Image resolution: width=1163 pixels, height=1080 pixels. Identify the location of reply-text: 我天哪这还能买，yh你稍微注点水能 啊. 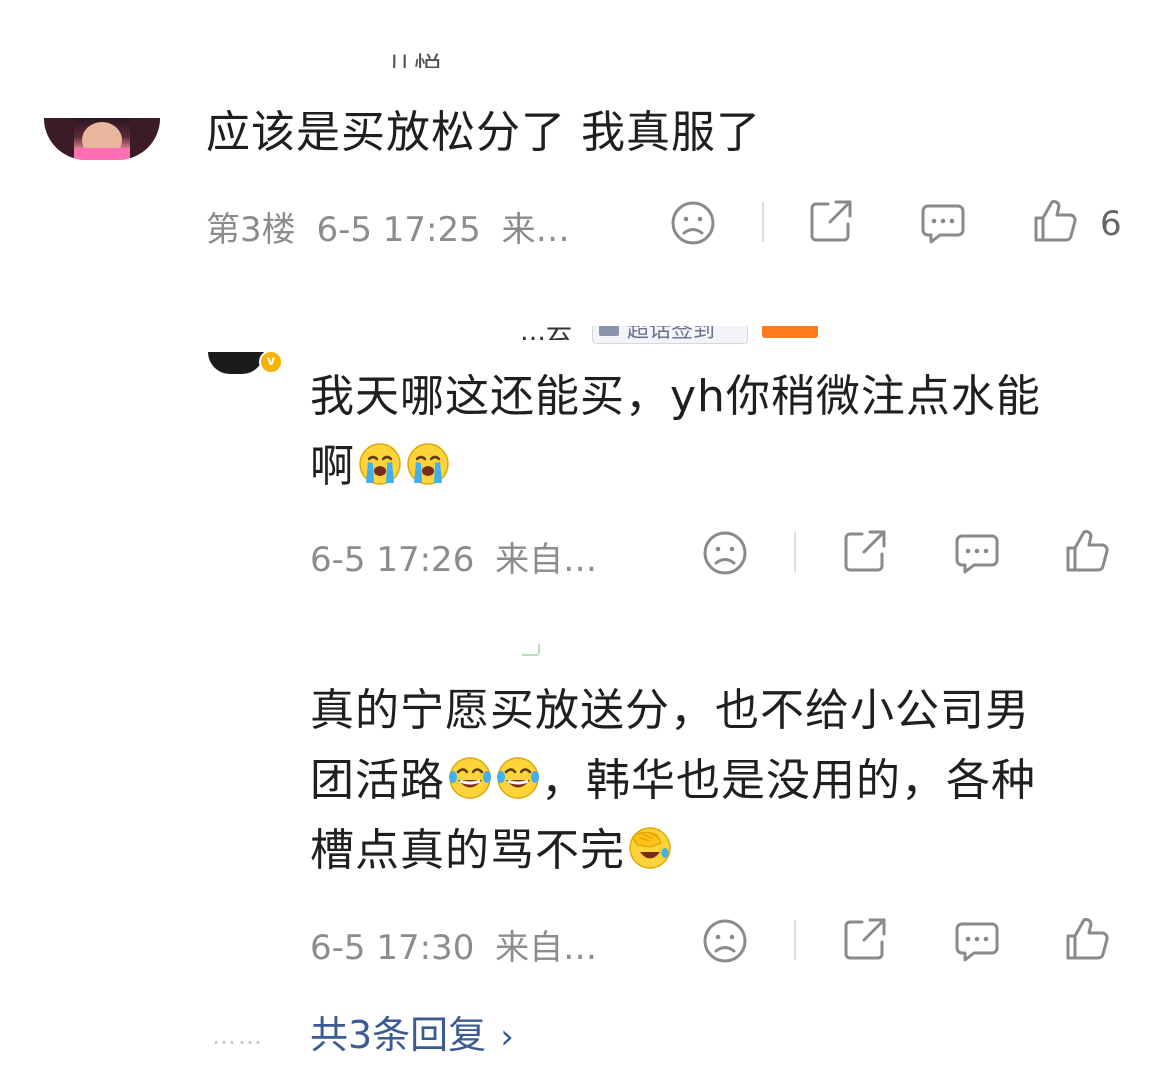
(720, 432).